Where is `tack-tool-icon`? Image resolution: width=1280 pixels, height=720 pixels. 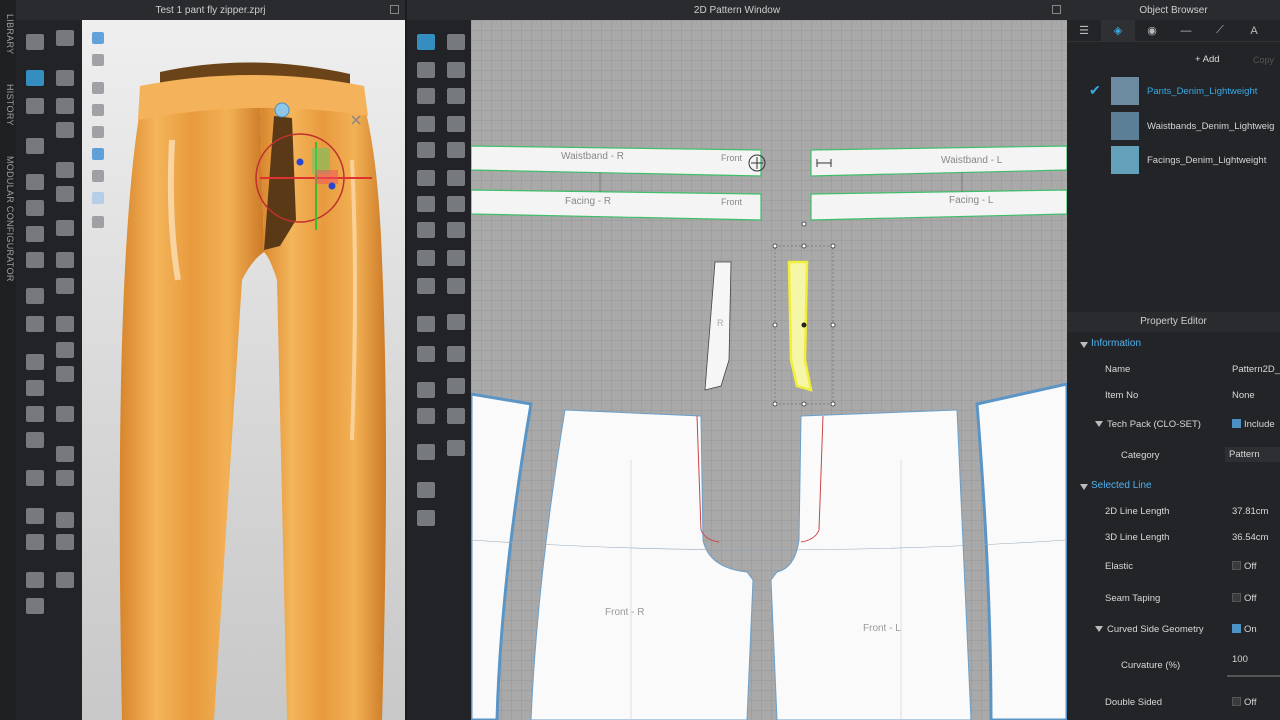 tack-tool-icon is located at coordinates (65, 130).